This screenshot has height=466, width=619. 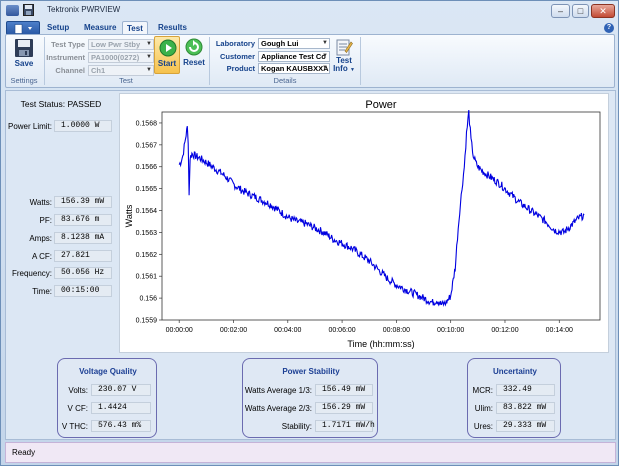 I want to click on stability-value: 1.7171 mW/h, so click(x=345, y=426).